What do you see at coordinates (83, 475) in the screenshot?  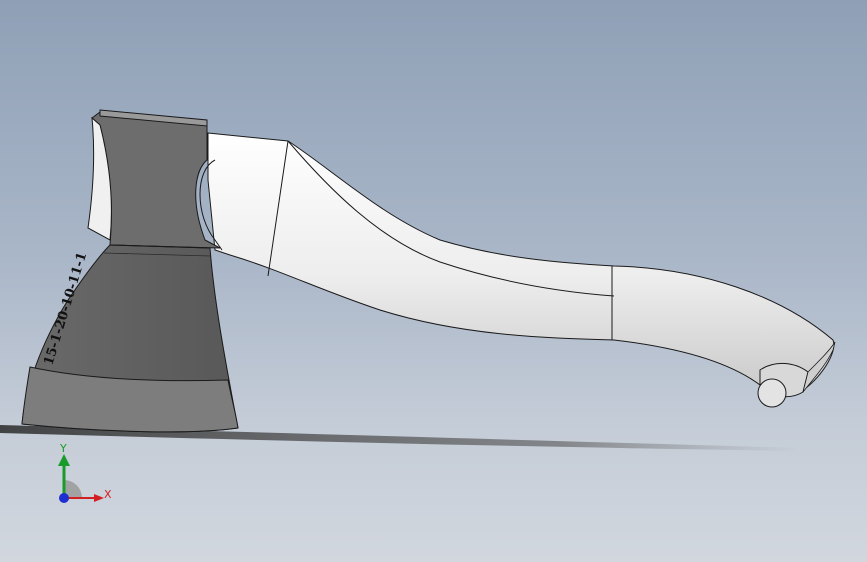 I see `coordinate-triad: Y X` at bounding box center [83, 475].